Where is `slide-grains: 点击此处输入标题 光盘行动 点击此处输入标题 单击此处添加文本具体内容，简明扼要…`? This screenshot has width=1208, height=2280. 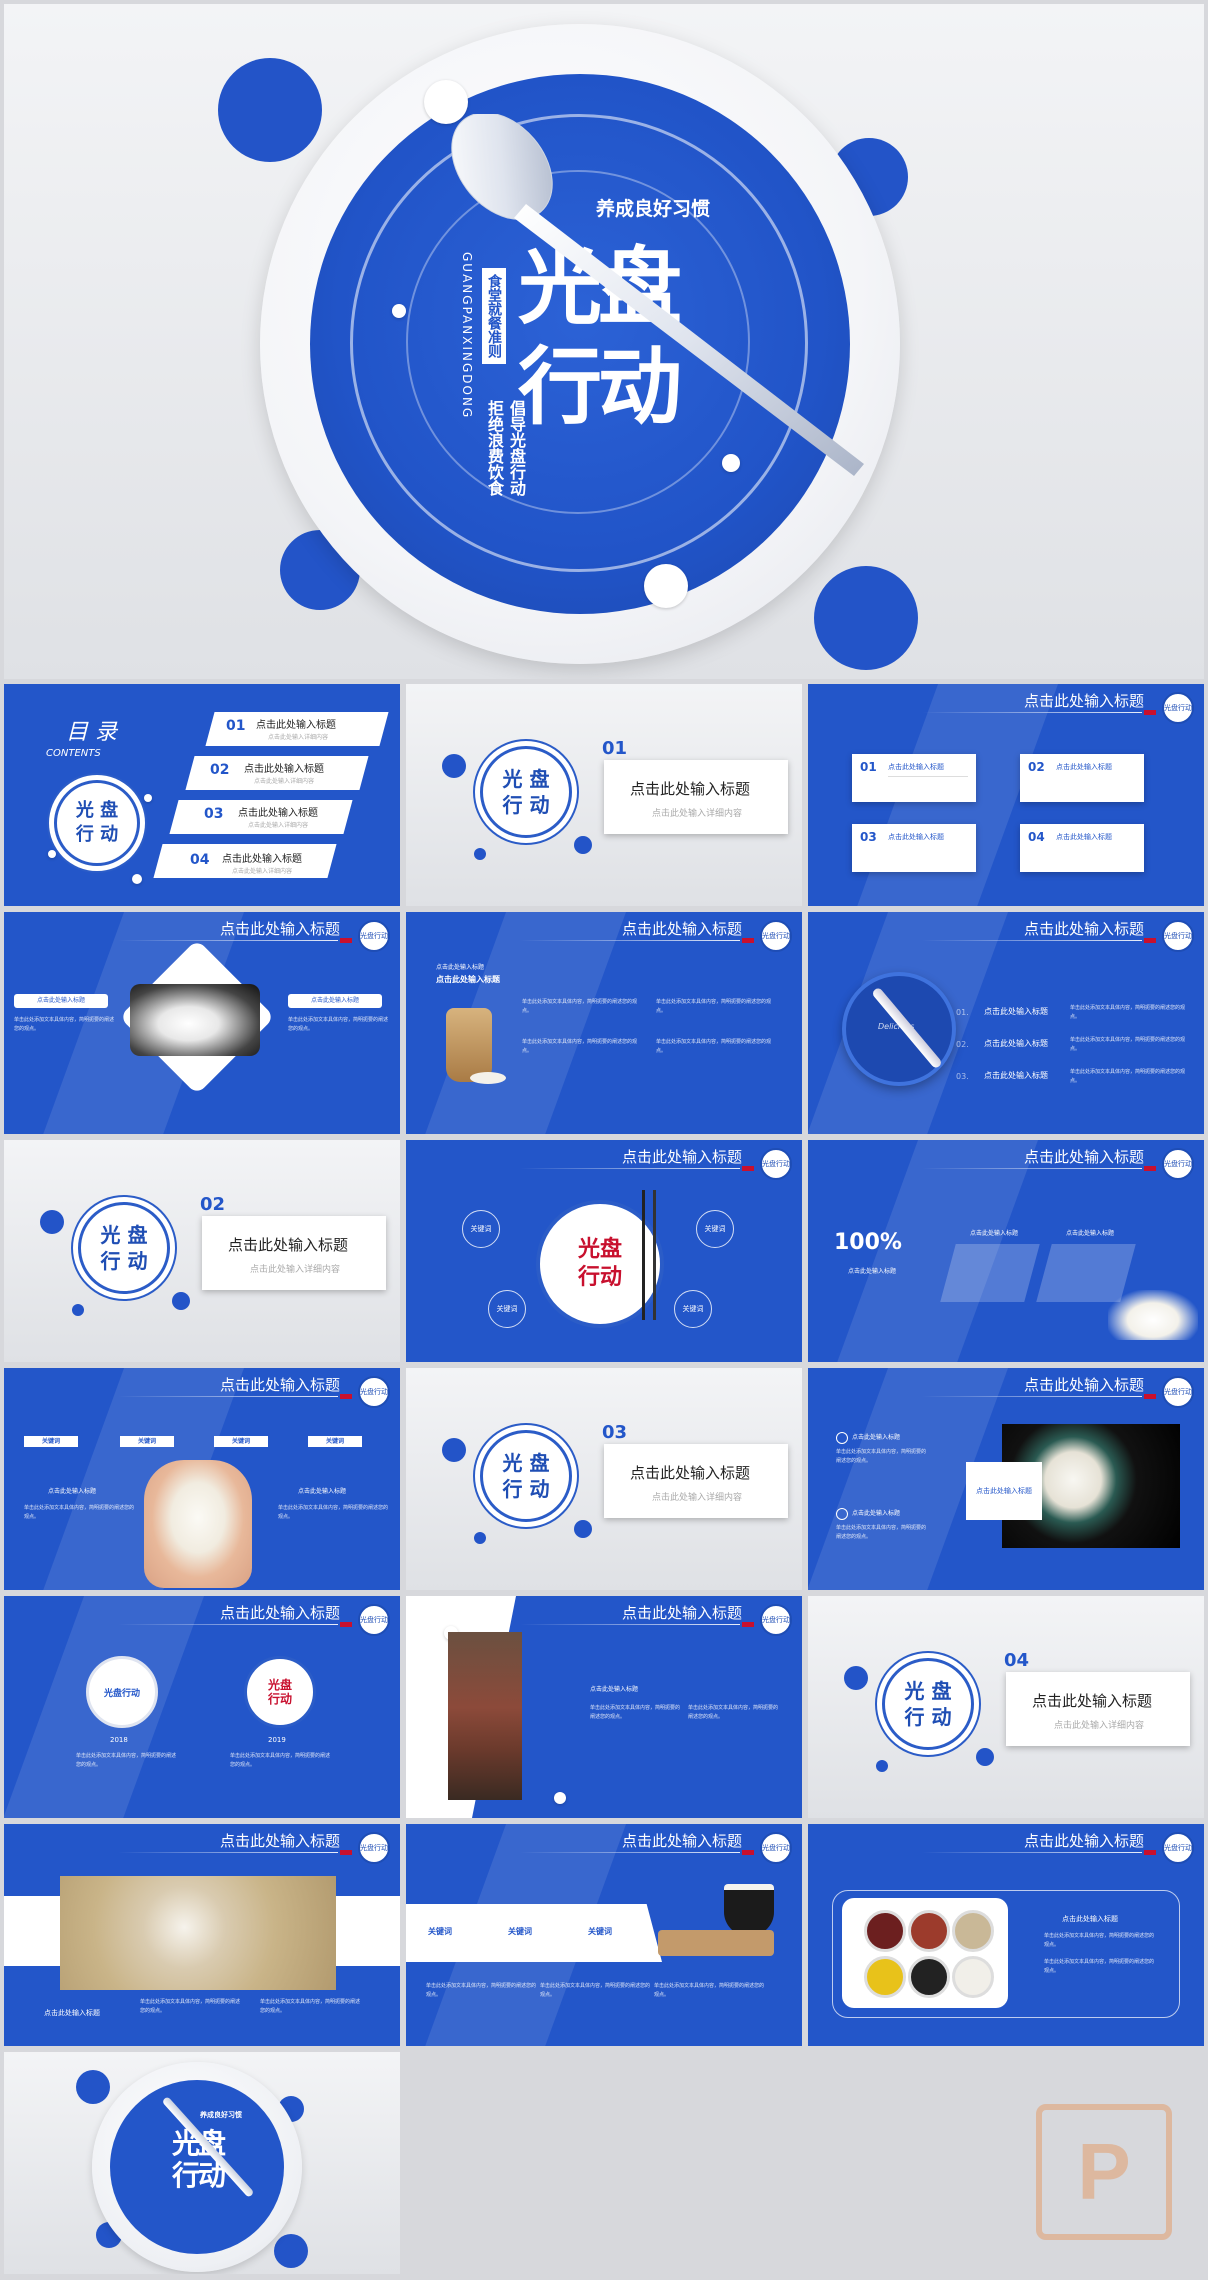 slide-grains: 点击此处输入标题 光盘行动 点击此处输入标题 单击此处添加文本具体内容，简明扼要… is located at coordinates (202, 1935).